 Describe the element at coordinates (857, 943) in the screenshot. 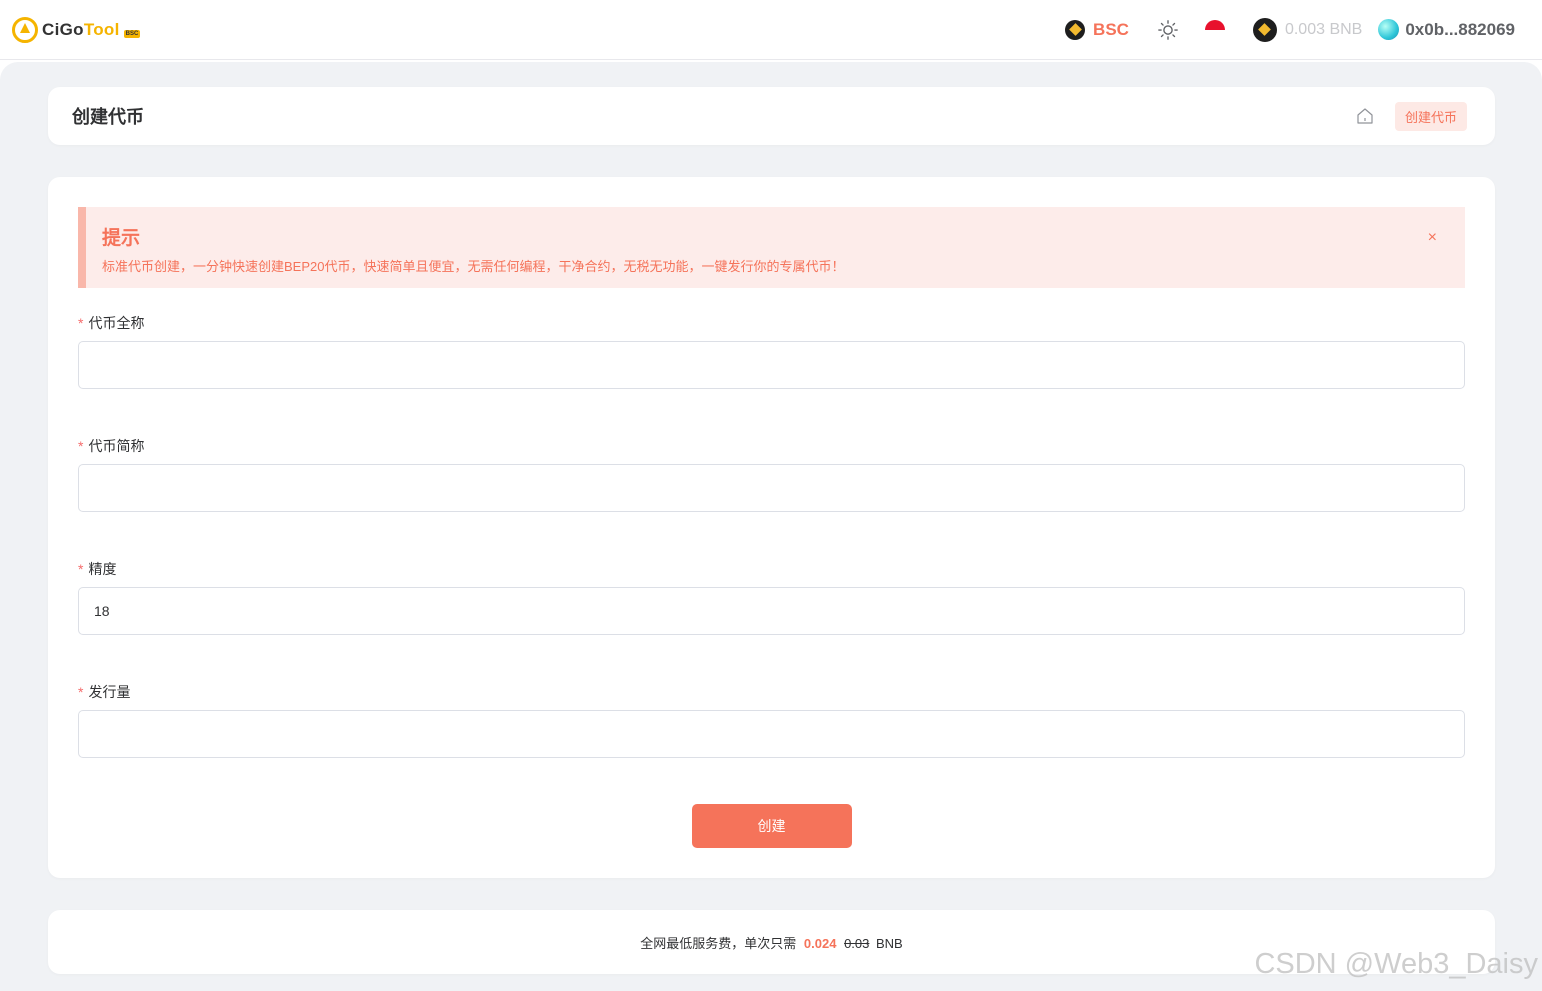

I see `fee-old-price: 0.03` at that location.